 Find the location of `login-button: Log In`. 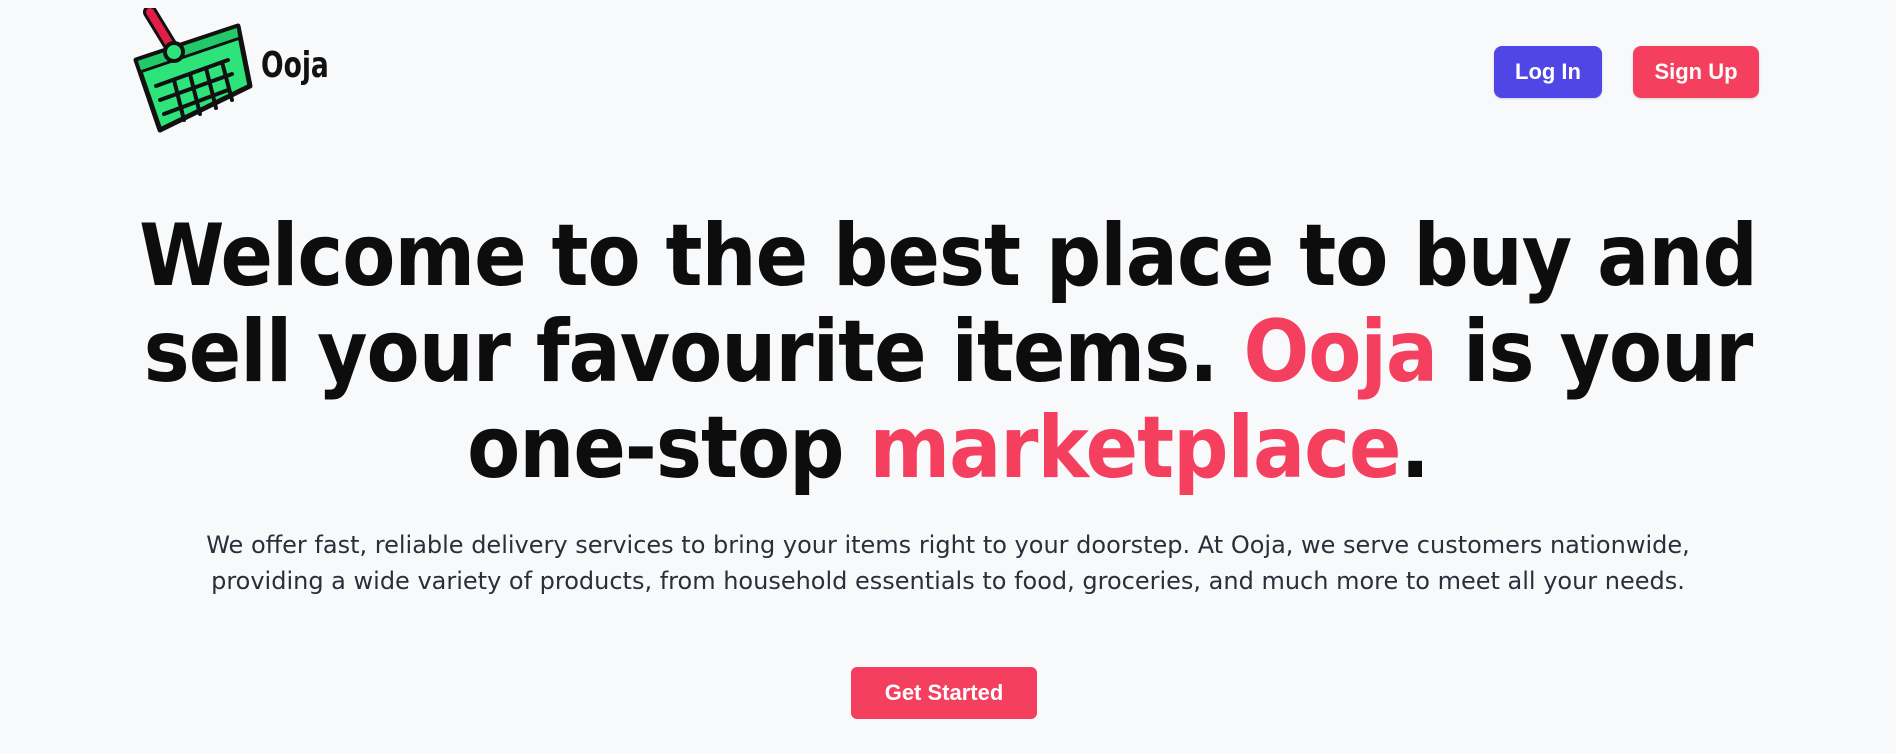

login-button: Log In is located at coordinates (1548, 72).